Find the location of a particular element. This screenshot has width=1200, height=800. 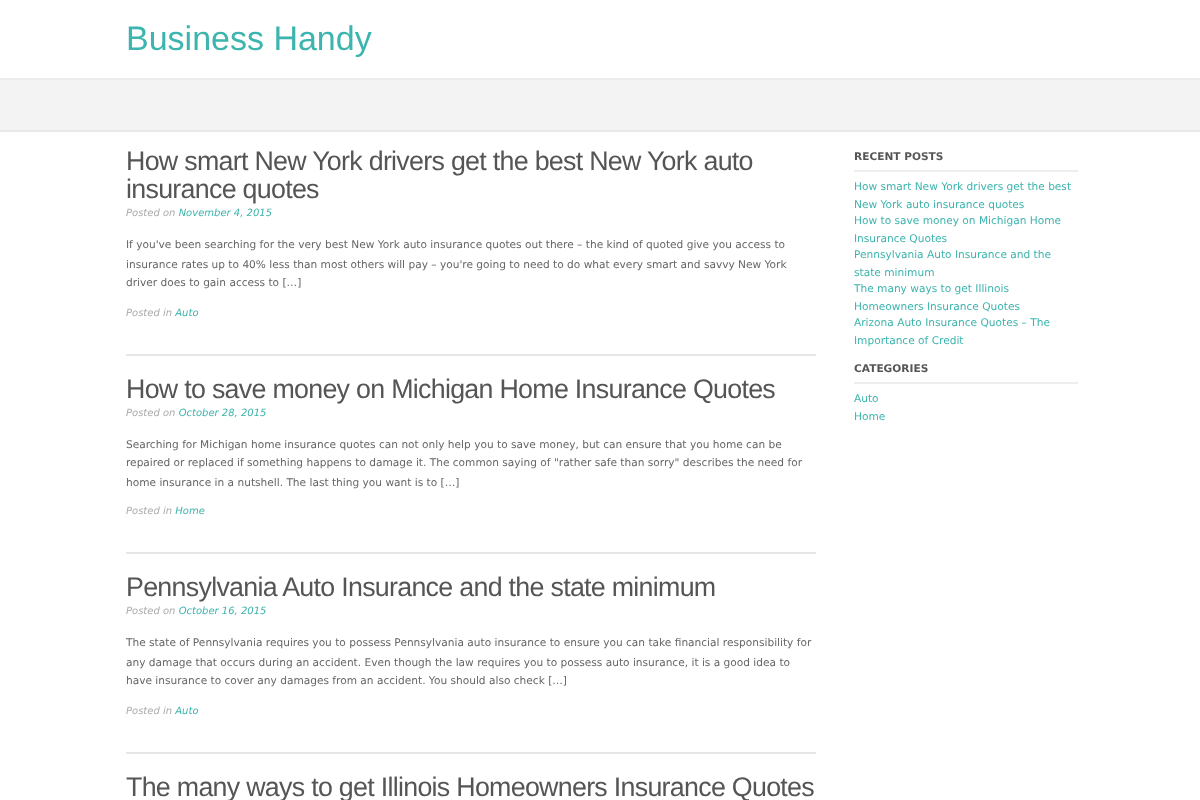

post-title: The many ways to get Illinois Homeowners Insurance Quotes is located at coordinates (471, 786).